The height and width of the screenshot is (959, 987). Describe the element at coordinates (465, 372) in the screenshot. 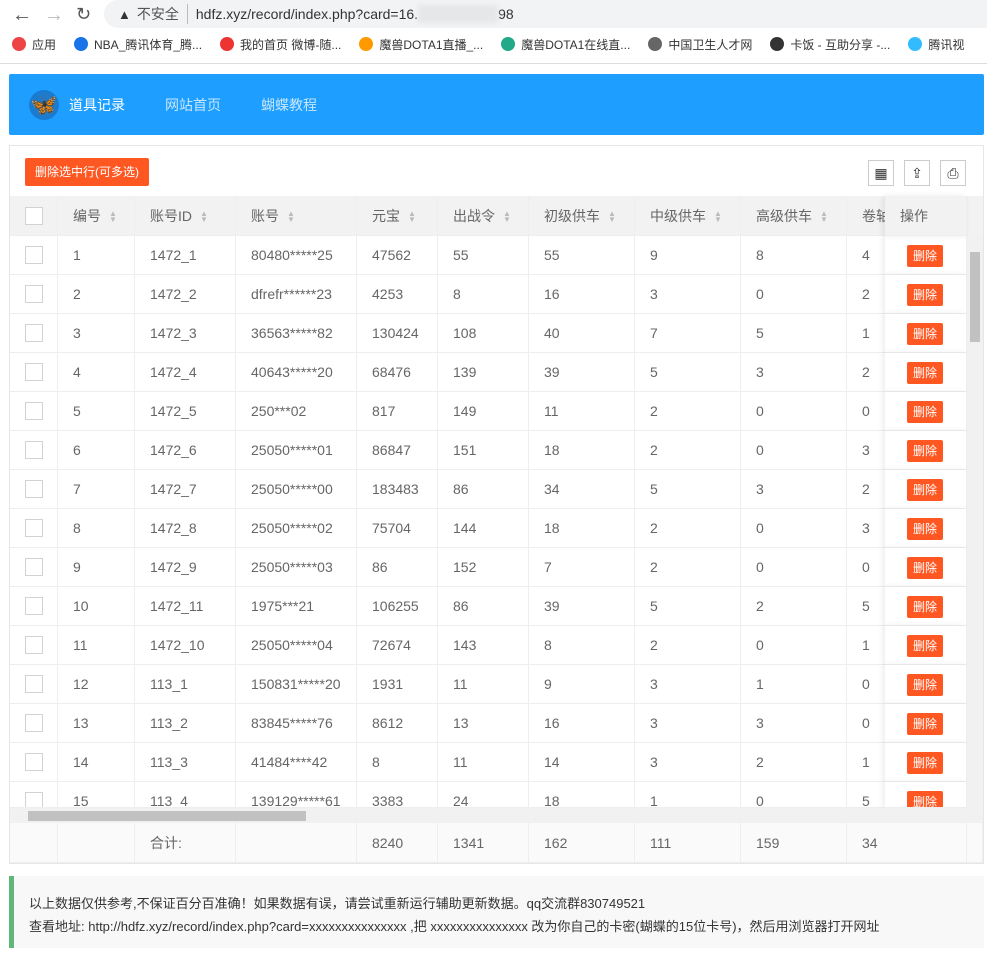

I see `cell-value: 139` at that location.